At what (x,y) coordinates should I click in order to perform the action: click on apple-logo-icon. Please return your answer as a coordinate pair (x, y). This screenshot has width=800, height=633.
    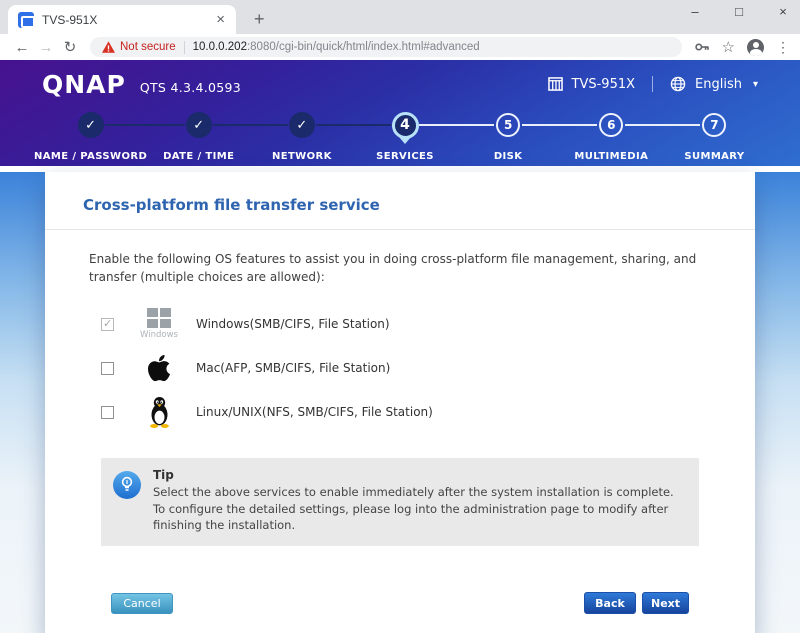
    Looking at the image, I should click on (159, 368).